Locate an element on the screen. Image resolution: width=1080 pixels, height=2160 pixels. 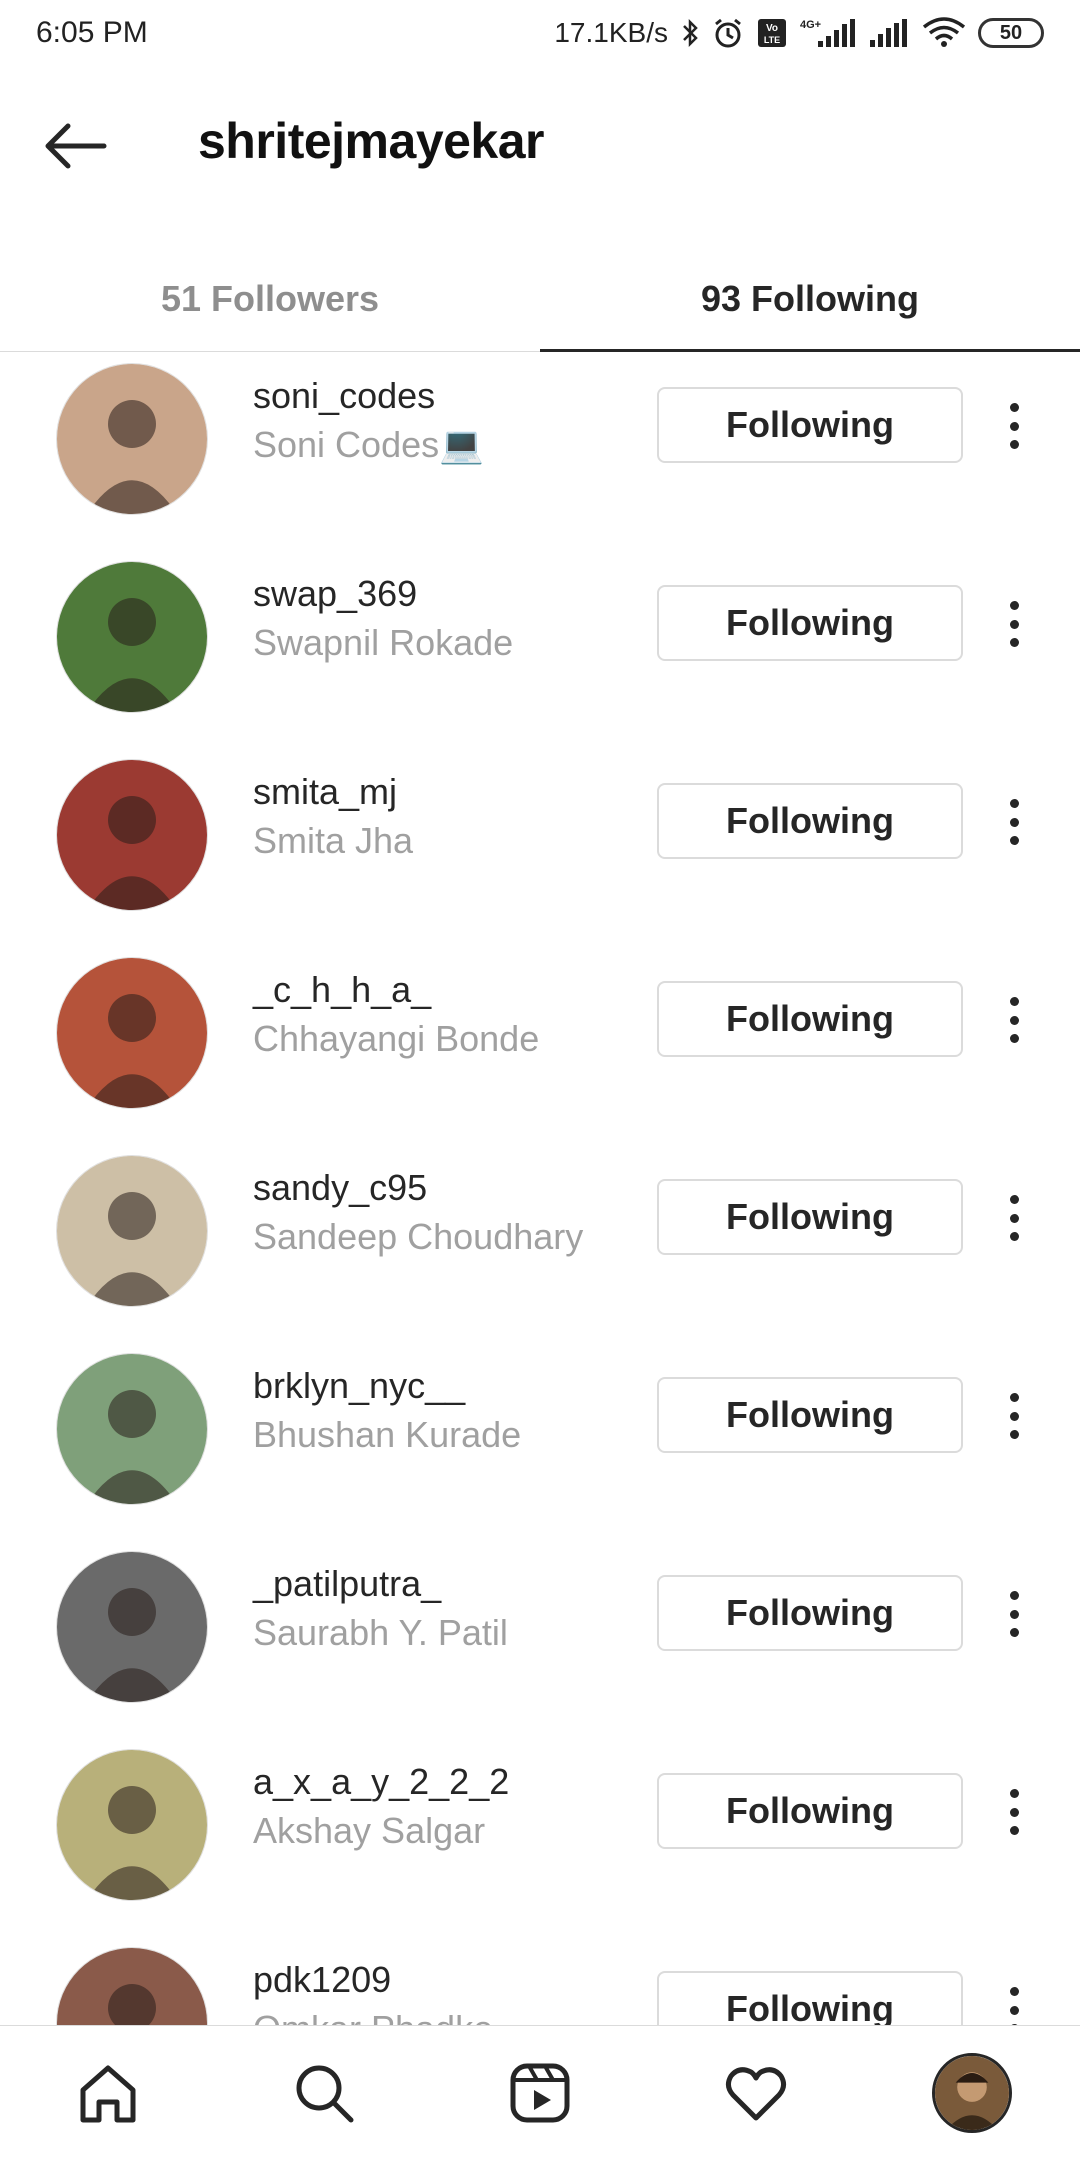
back-button is located at coordinates (75, 146).